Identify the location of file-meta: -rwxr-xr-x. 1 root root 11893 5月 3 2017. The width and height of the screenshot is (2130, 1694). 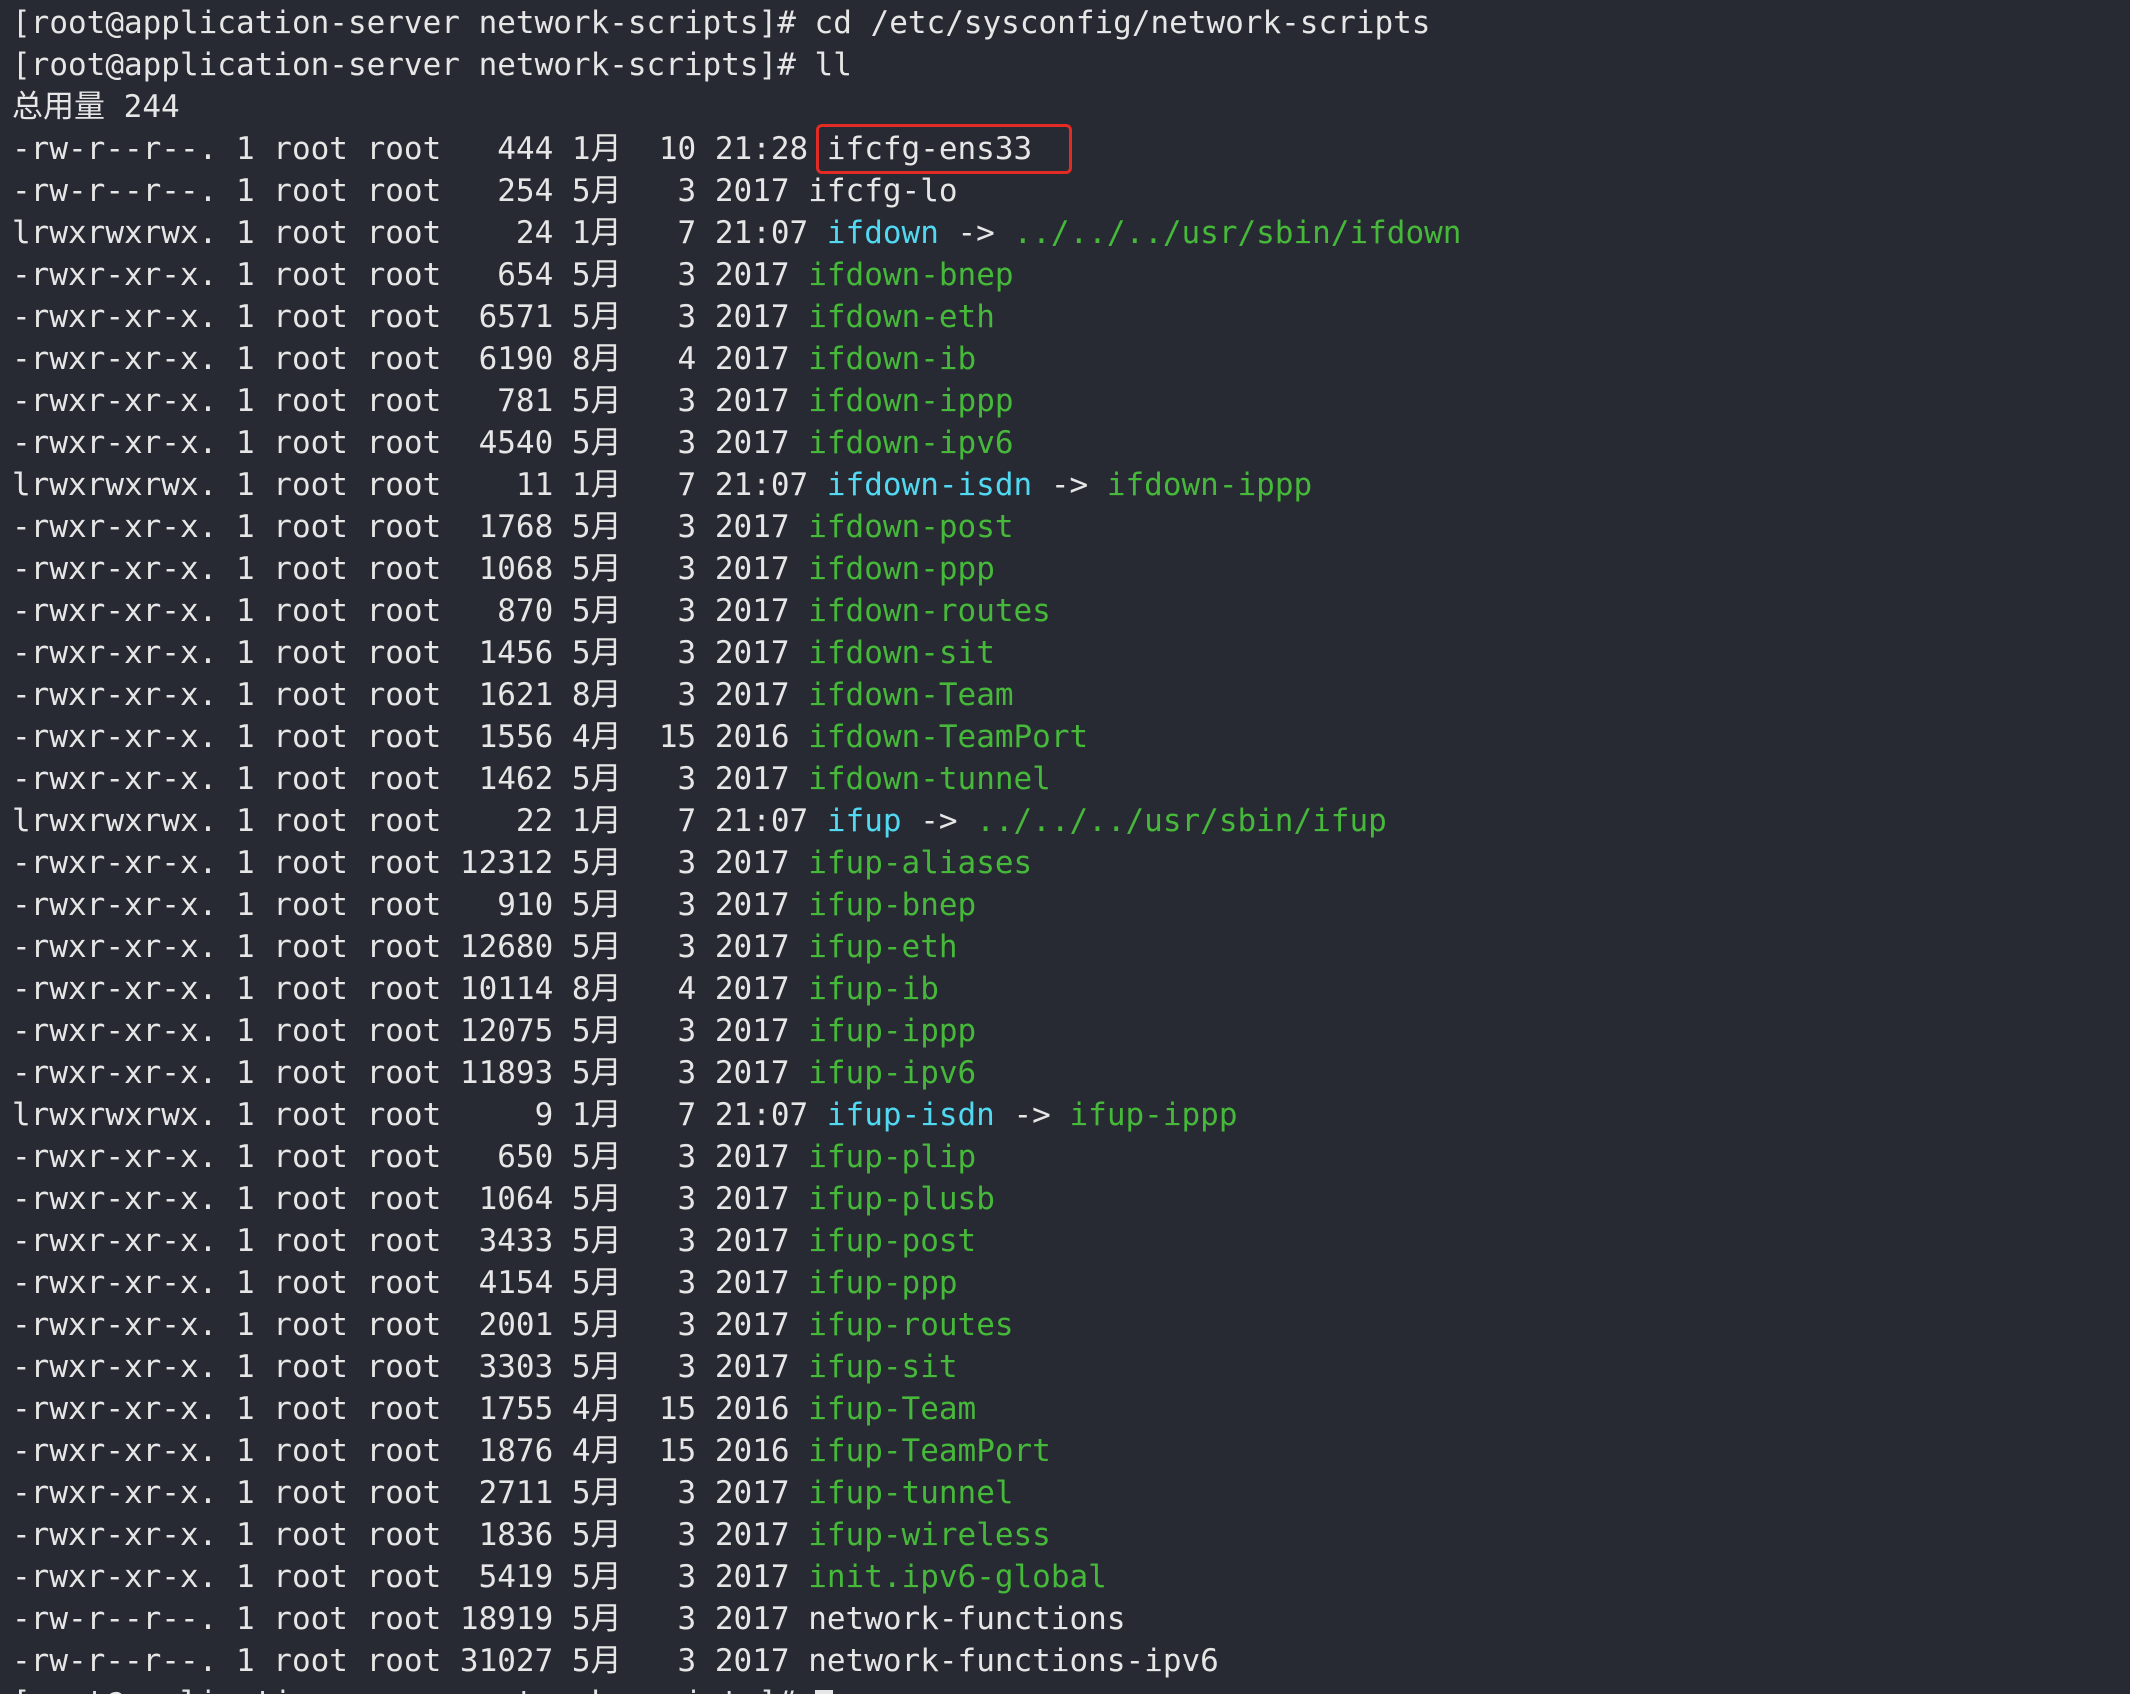
(410, 1073).